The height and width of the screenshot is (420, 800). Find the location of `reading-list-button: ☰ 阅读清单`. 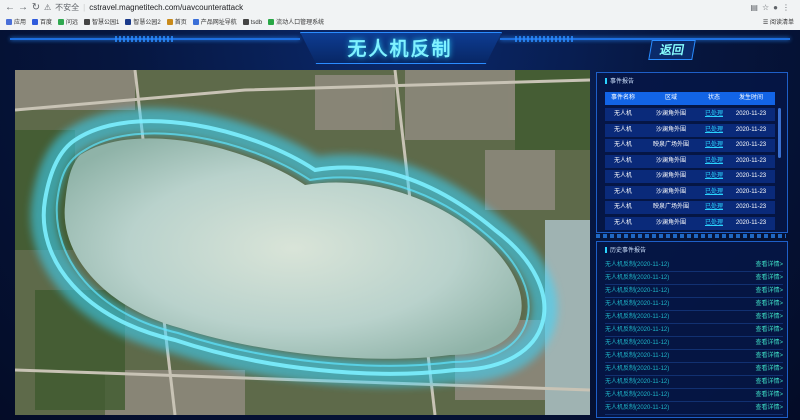

reading-list-button: ☰ 阅读清单 is located at coordinates (778, 23).